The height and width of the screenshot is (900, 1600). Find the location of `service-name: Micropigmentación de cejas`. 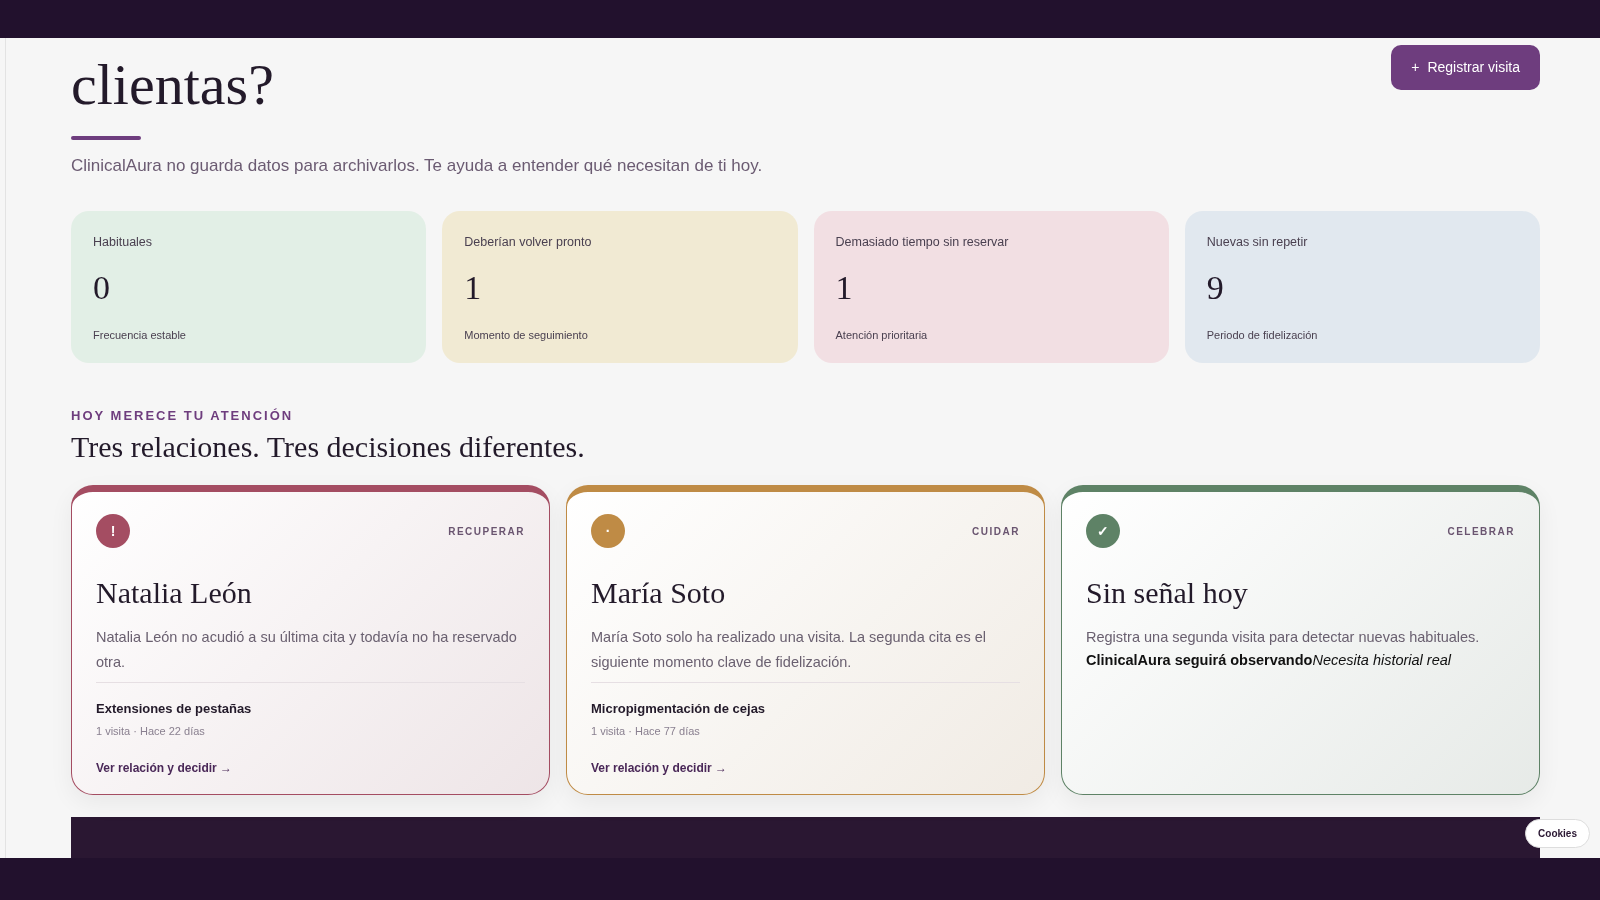

service-name: Micropigmentación de cejas is located at coordinates (679, 709).